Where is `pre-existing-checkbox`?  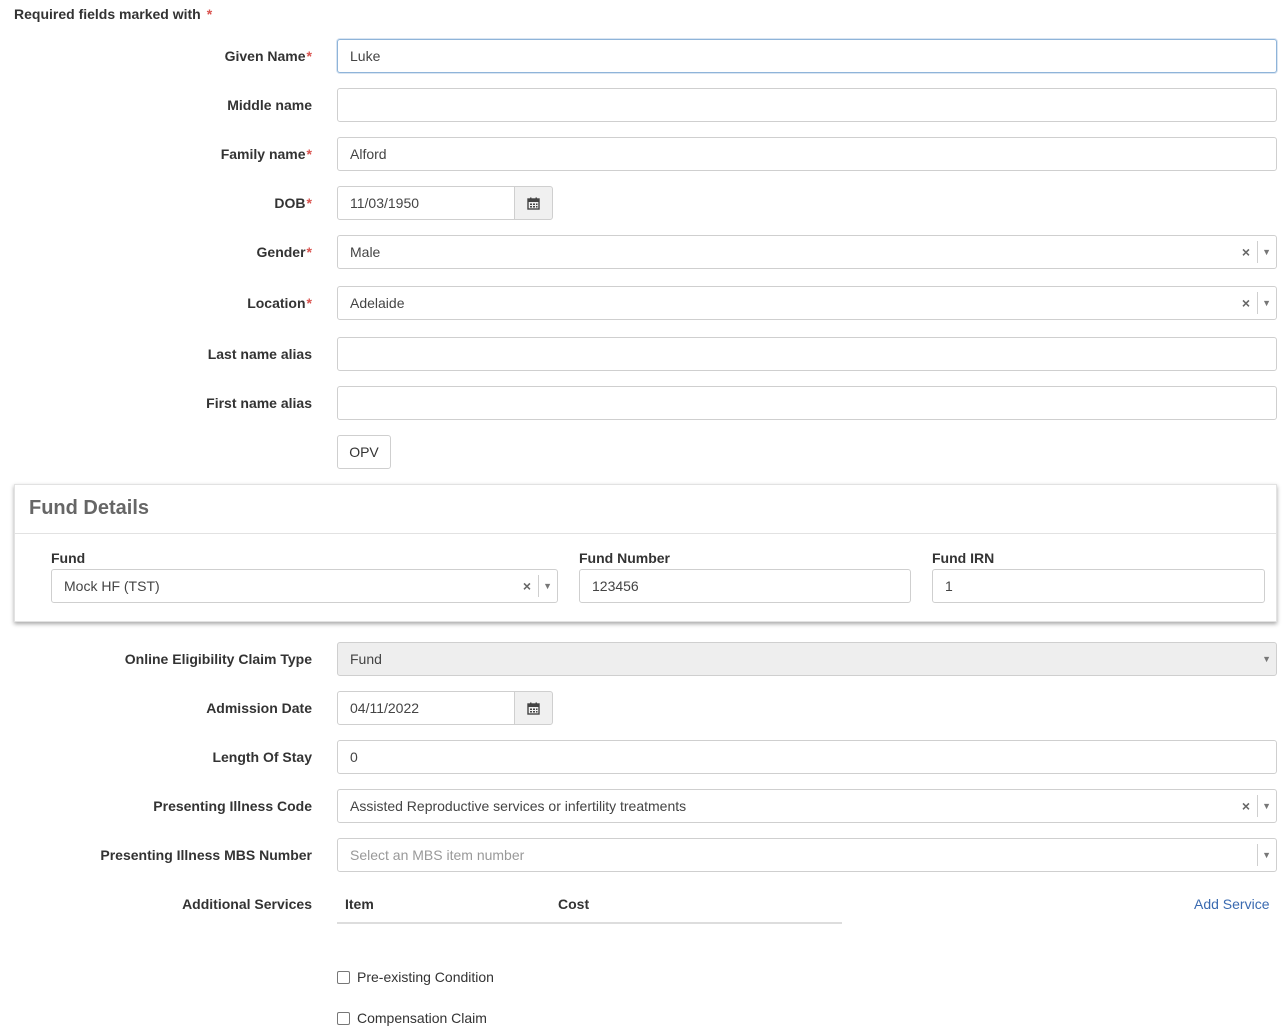 pre-existing-checkbox is located at coordinates (343, 977).